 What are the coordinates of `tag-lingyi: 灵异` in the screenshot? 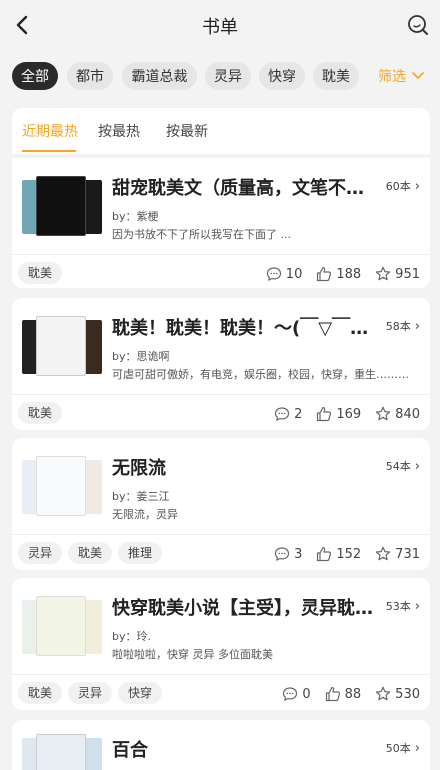 It's located at (228, 76).